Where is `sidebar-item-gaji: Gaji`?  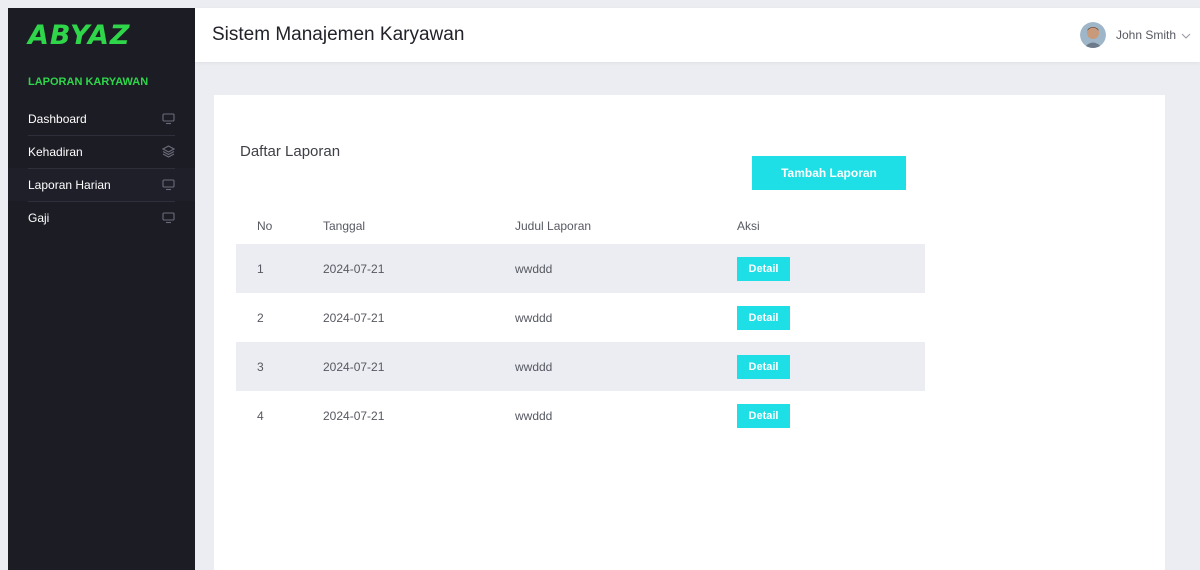
sidebar-item-gaji: Gaji is located at coordinates (101, 217).